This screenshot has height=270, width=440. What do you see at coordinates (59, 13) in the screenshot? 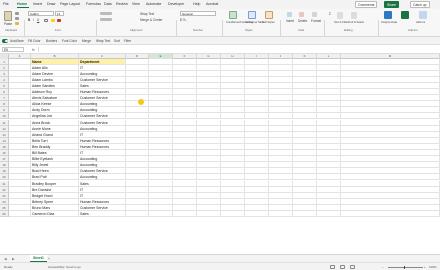
I see `font-size-select: 11` at bounding box center [59, 13].